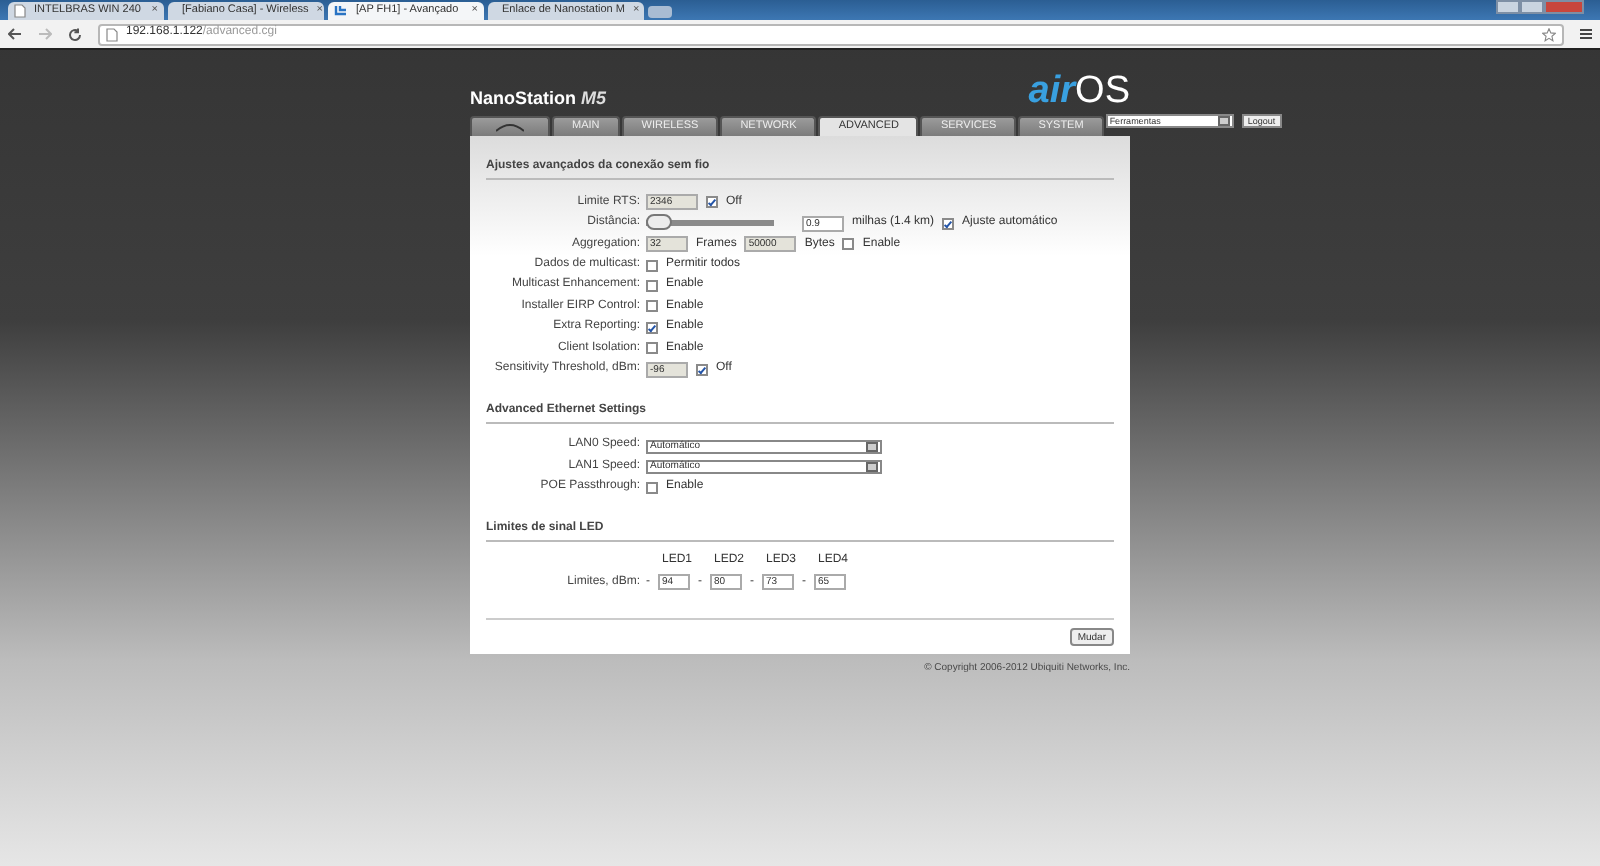 The image size is (1600, 866). Describe the element at coordinates (1223, 121) in the screenshot. I see `dropdown-icon` at that location.